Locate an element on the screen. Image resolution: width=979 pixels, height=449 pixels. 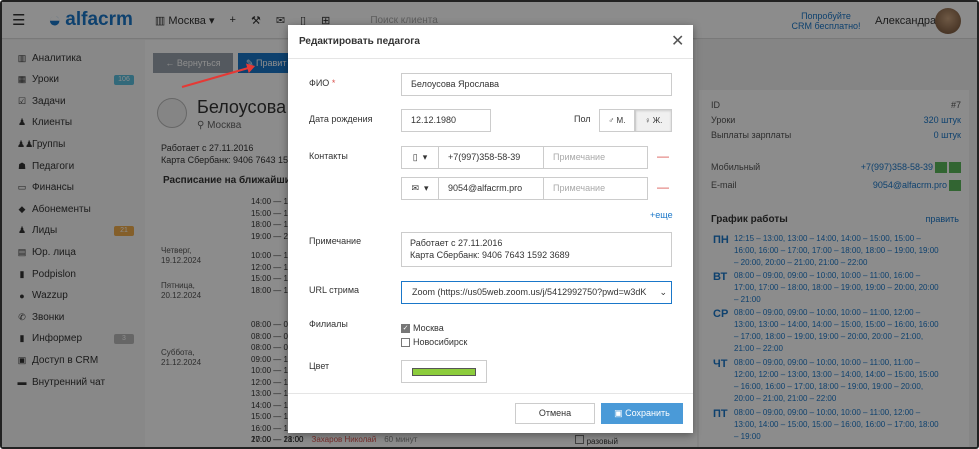
fio-label: ФИО * is located at coordinates (322, 83).